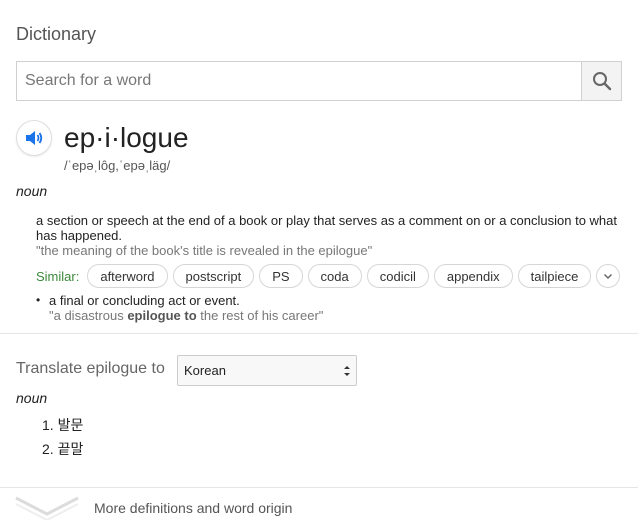 The height and width of the screenshot is (528, 638). I want to click on search-icon, so click(601, 81).